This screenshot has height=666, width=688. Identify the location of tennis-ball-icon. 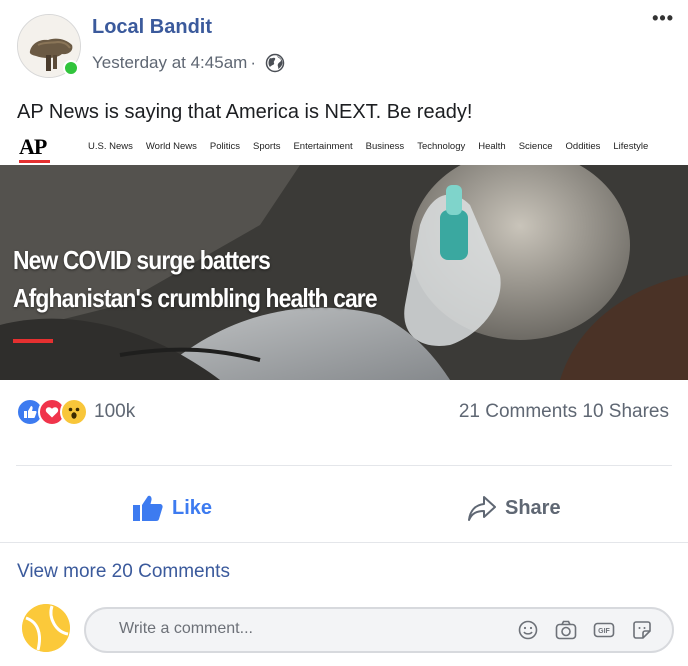
(46, 628).